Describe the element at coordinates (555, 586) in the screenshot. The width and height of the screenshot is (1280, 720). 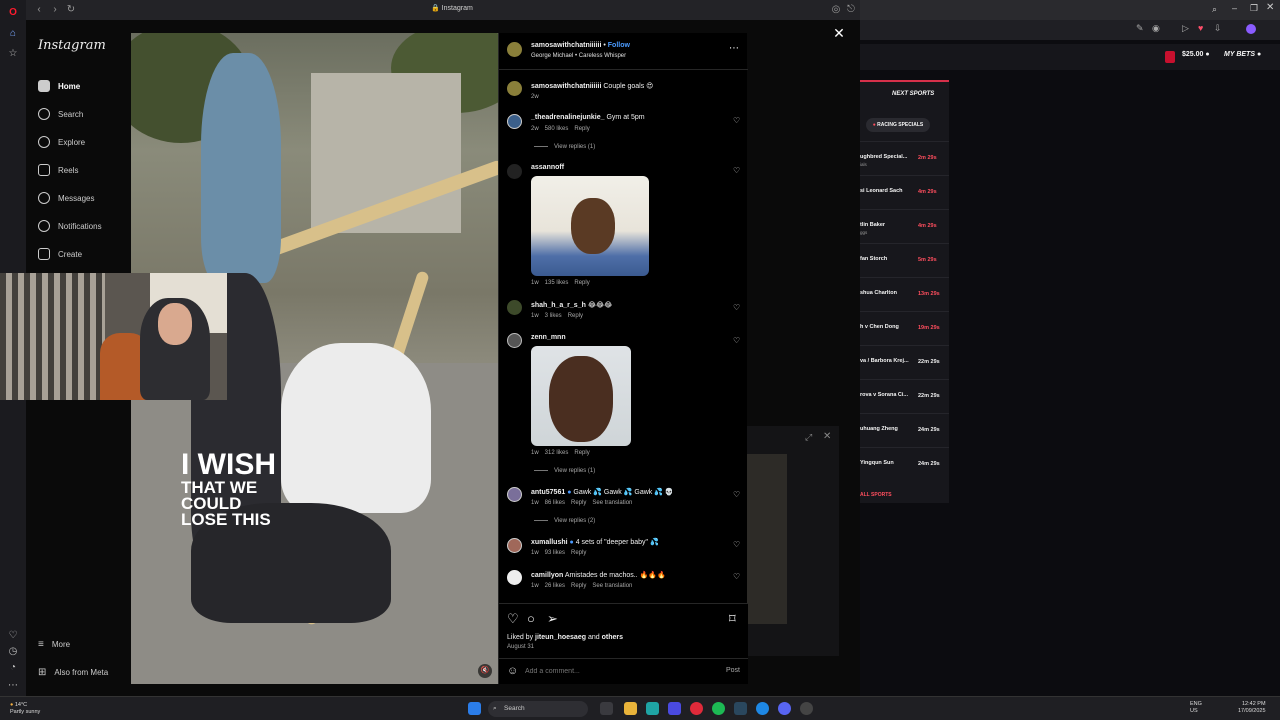
I see `comment-likes: 26 likes` at that location.